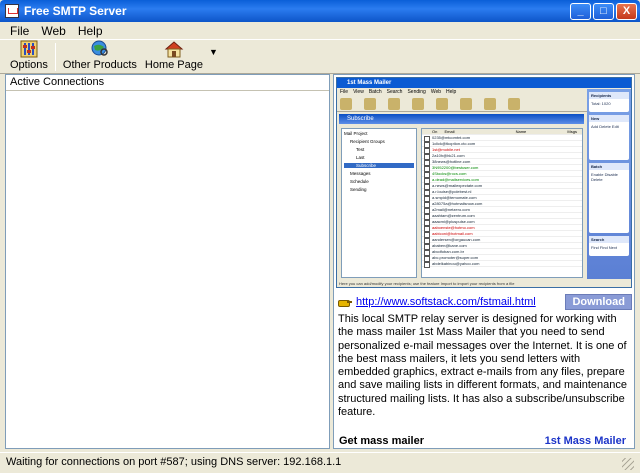 This screenshot has width=640, height=473. What do you see at coordinates (609, 166) in the screenshot?
I see `side-box-title: Batch` at bounding box center [609, 166].